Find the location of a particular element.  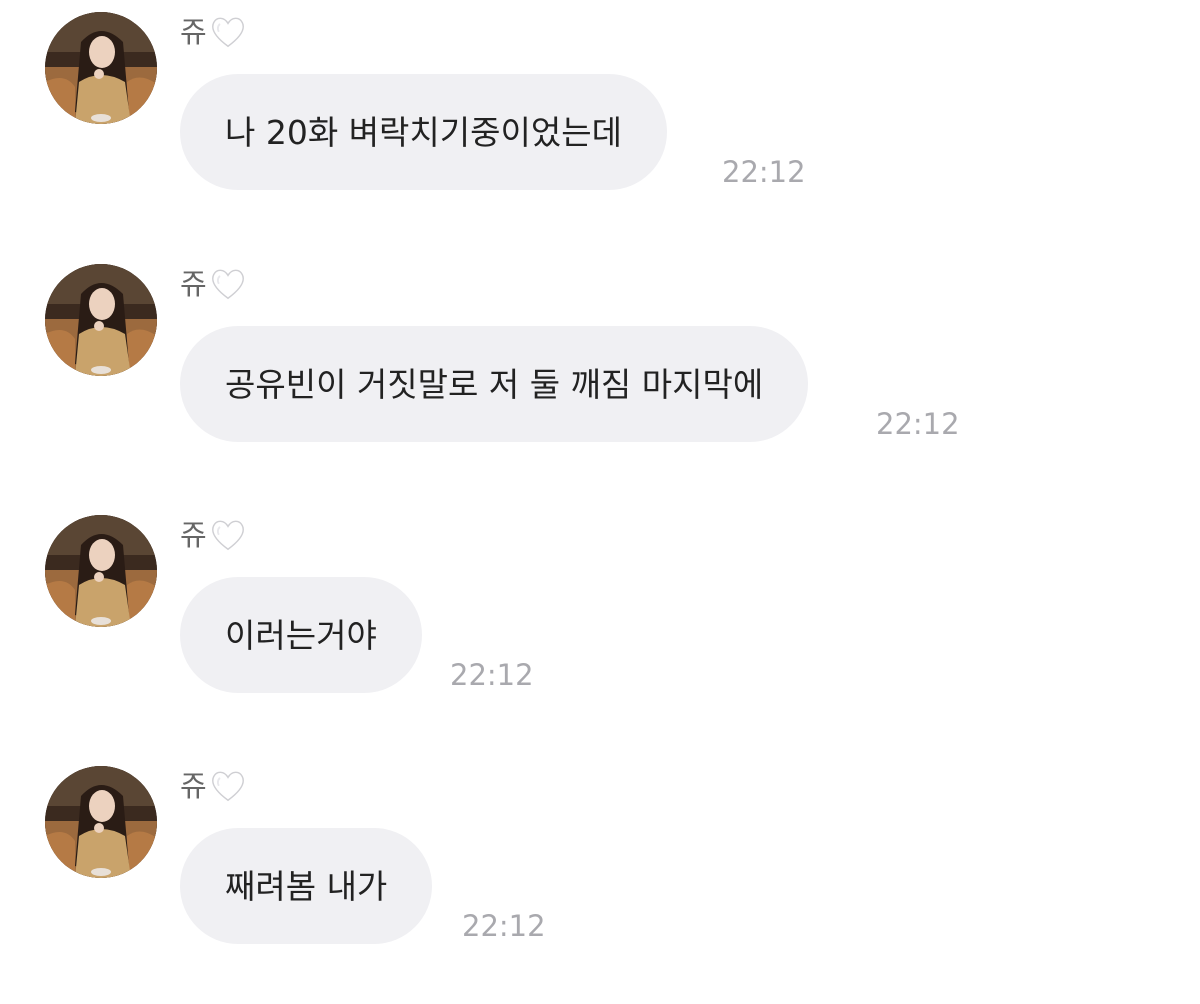

message-bubble: 이러는거야 is located at coordinates (301, 635).